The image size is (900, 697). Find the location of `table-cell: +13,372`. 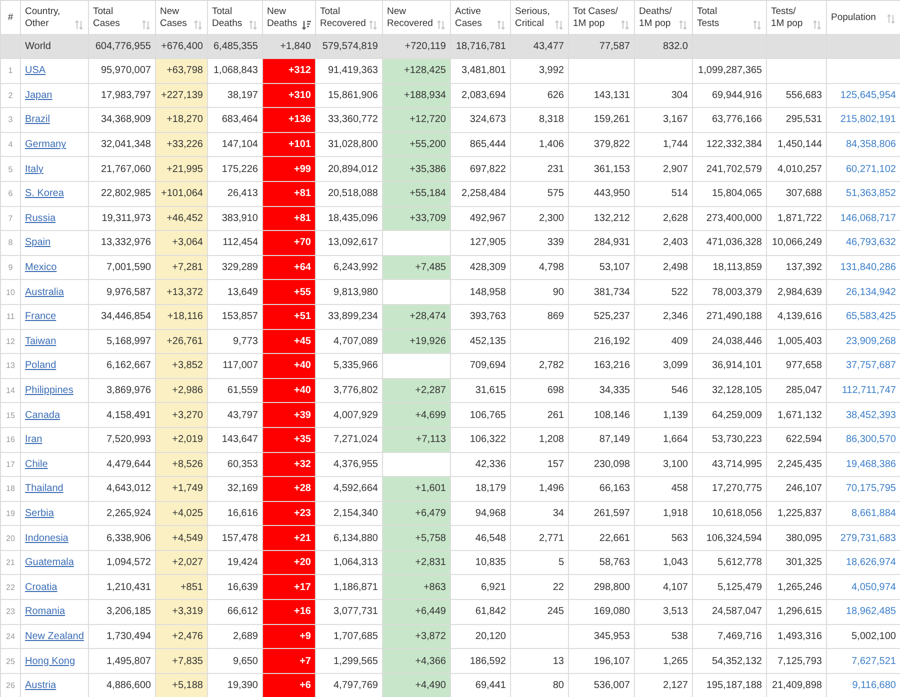

table-cell: +13,372 is located at coordinates (182, 292).